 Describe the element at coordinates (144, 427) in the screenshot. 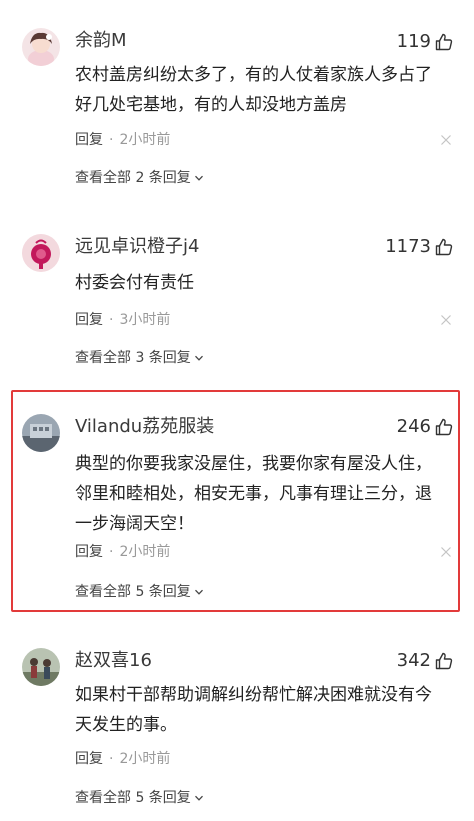

I see `username: Vilandu荔苑服装` at that location.